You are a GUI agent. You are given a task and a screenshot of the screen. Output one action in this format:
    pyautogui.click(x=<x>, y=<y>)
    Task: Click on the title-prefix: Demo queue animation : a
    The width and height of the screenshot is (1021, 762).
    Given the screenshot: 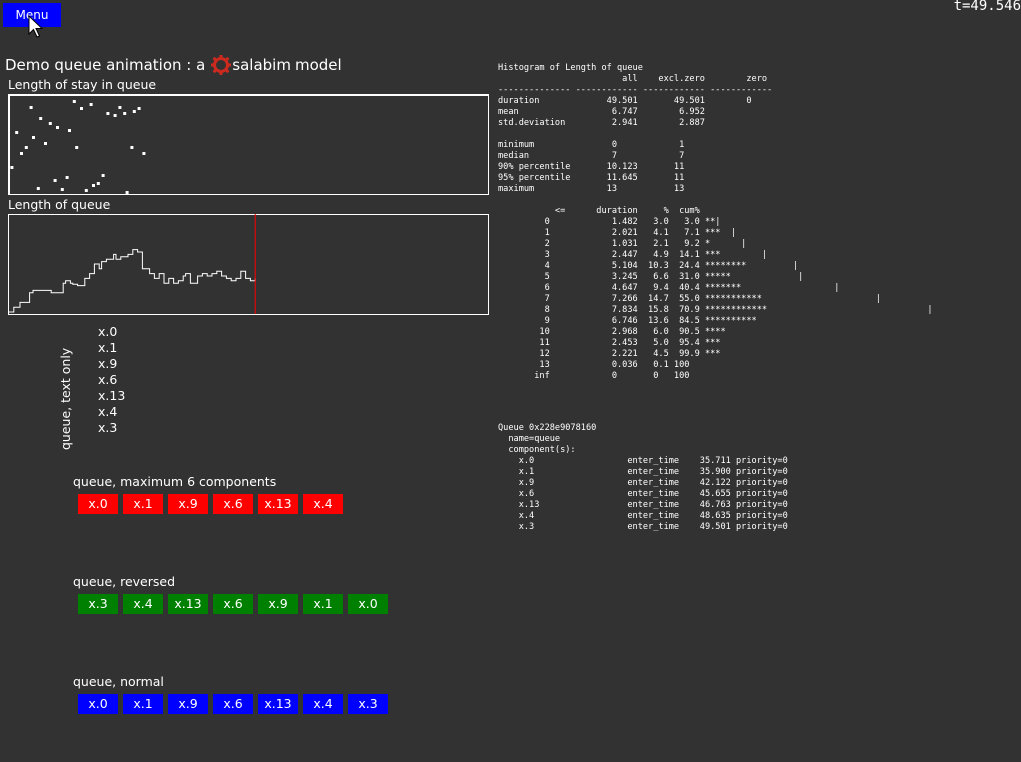 What is the action you would take?
    pyautogui.click(x=105, y=65)
    